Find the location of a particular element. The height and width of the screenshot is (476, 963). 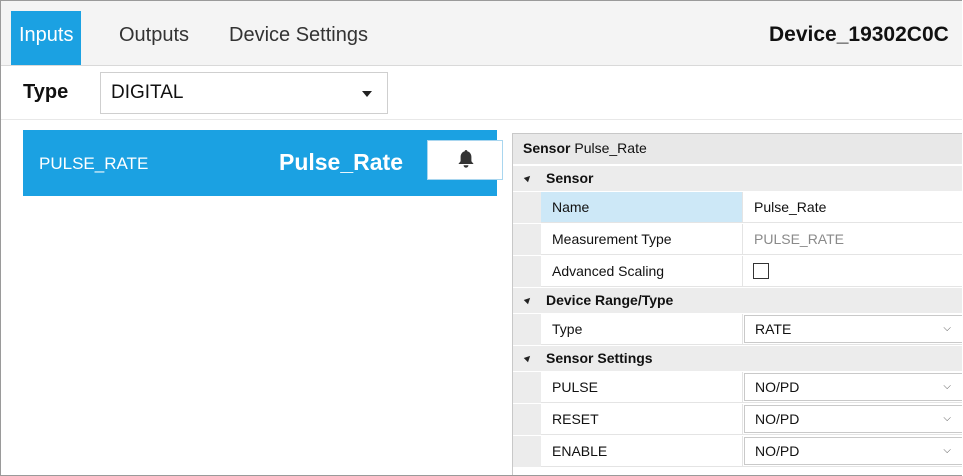

name-value-field: Pulse_Rate is located at coordinates (852, 207).